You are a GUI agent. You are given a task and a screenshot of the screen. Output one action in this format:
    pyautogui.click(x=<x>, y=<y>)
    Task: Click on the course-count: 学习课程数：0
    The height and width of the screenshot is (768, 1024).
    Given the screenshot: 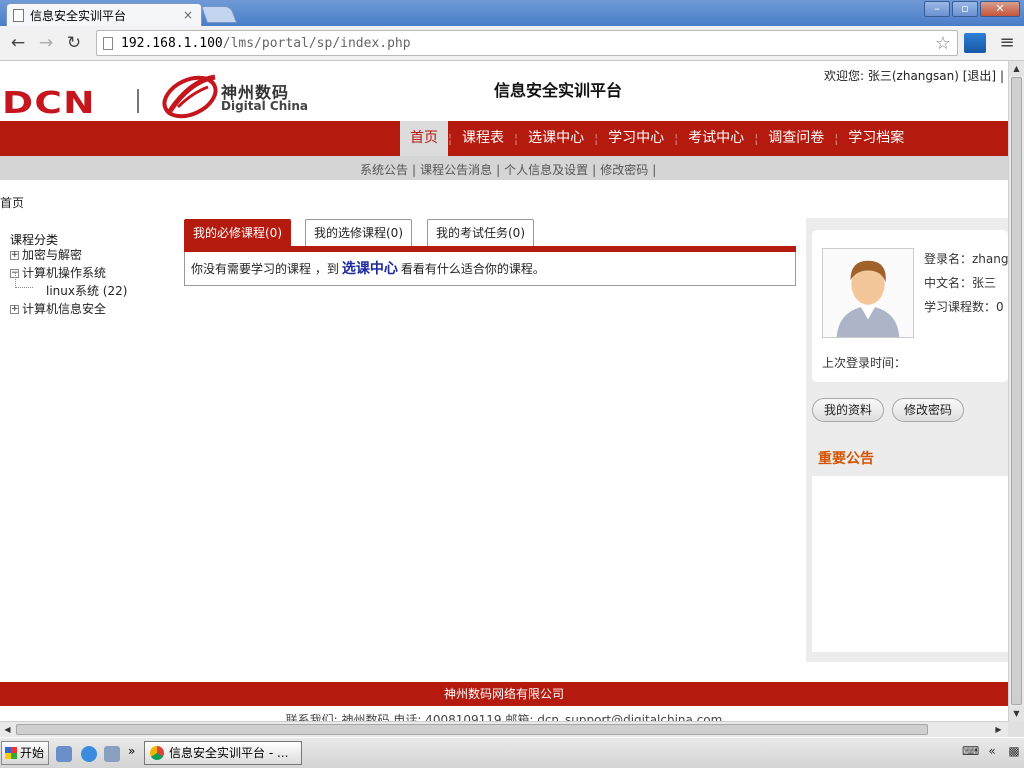 What is the action you would take?
    pyautogui.click(x=964, y=307)
    